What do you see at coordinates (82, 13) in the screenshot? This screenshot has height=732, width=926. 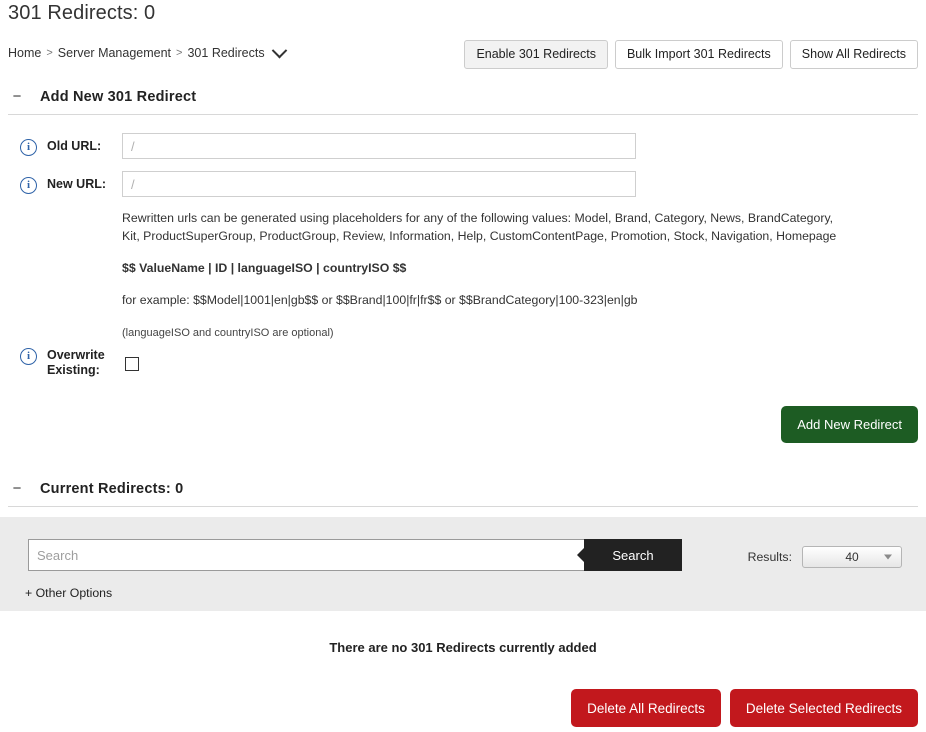 I see `page-title: 301 Redirects: 0` at bounding box center [82, 13].